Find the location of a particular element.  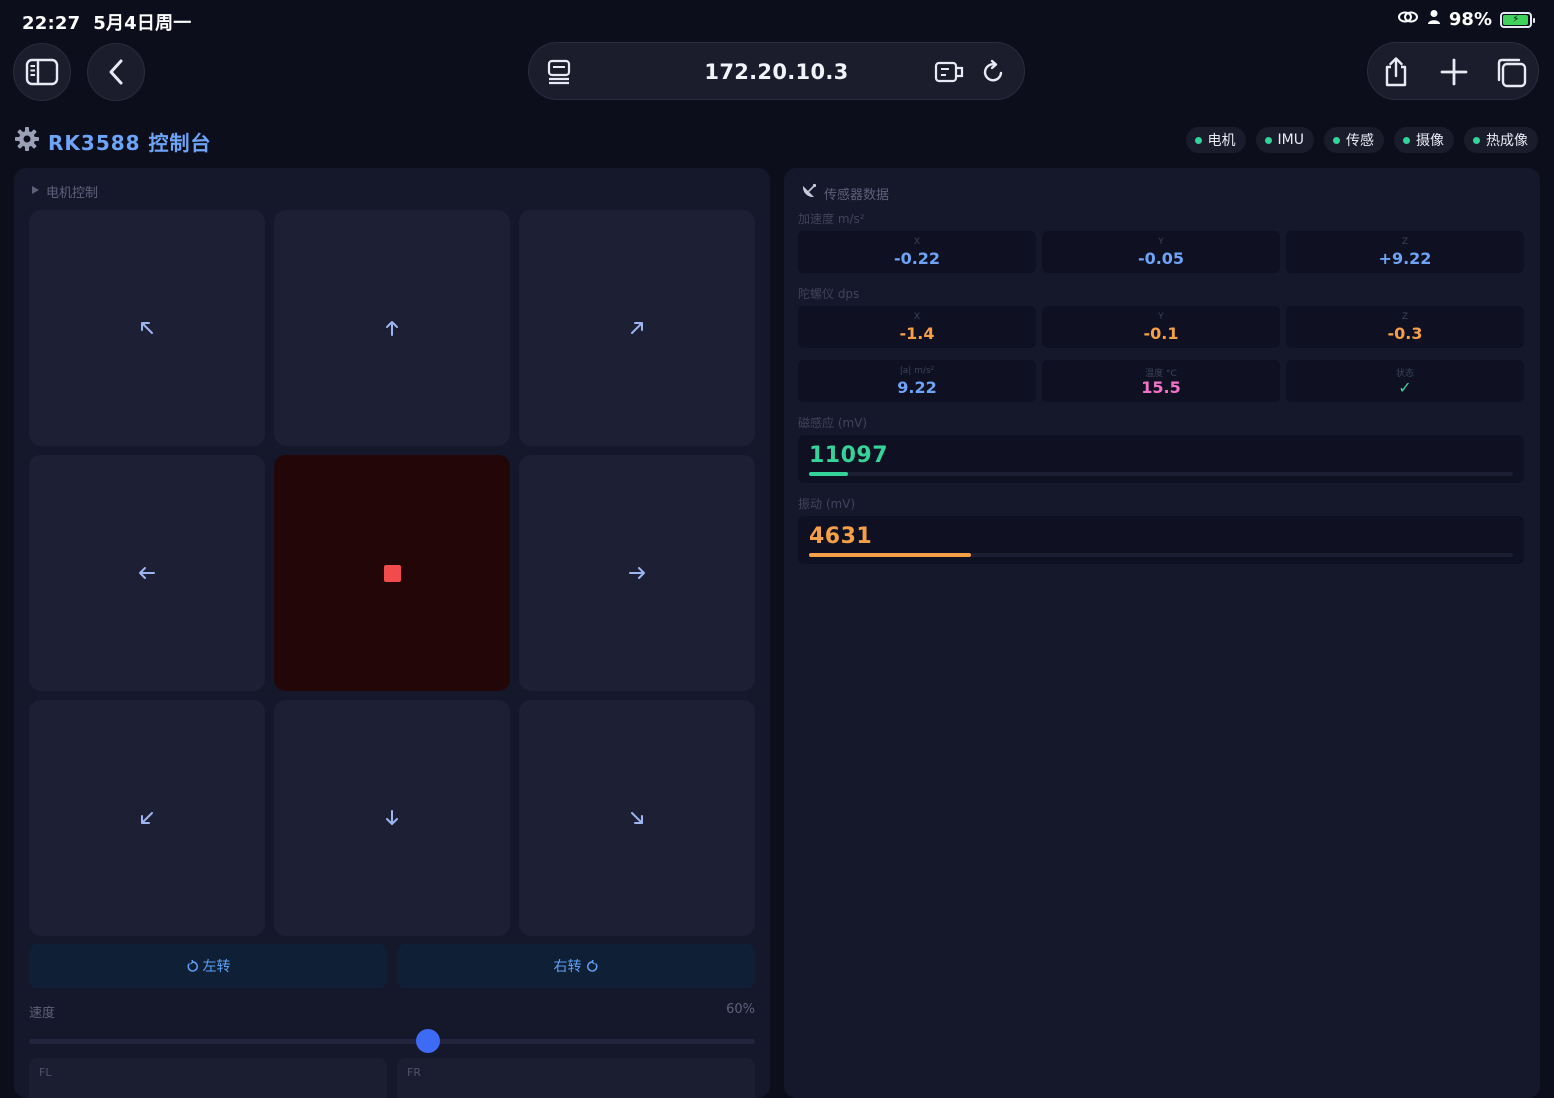

arrow-down-left-icon is located at coordinates (147, 818).